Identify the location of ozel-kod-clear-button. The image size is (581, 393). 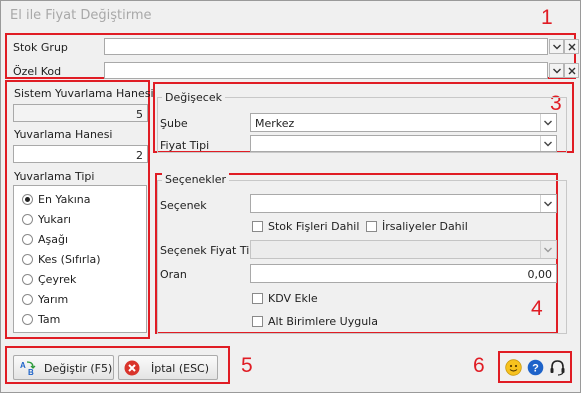
(571, 70).